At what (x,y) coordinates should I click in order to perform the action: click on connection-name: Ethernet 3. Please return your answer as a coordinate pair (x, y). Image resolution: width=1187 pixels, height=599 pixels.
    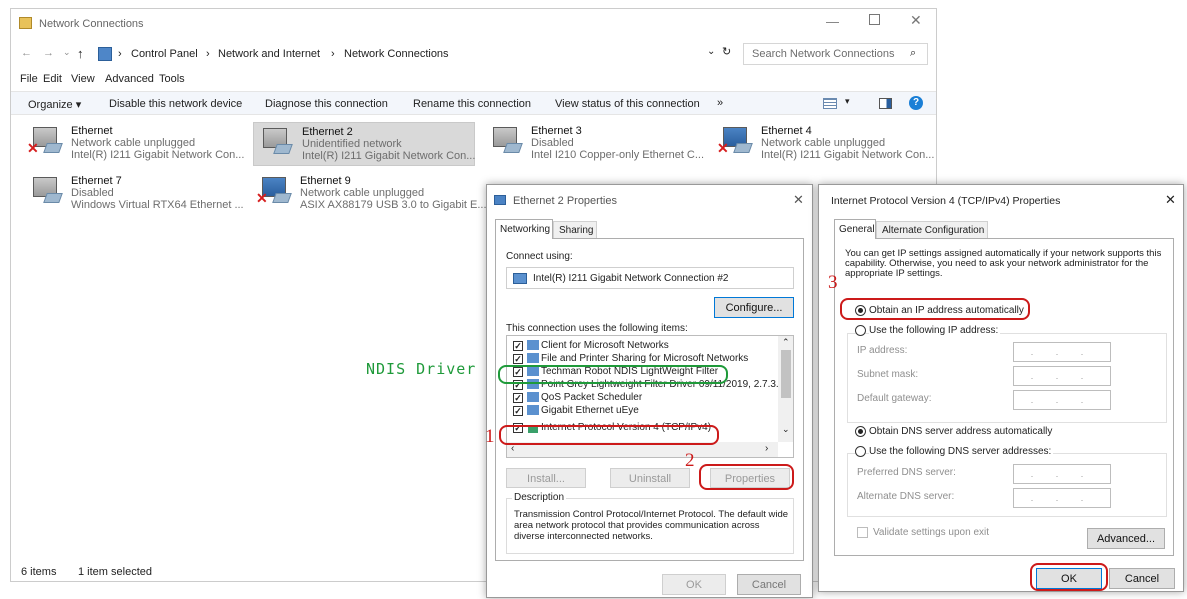
    Looking at the image, I should click on (556, 131).